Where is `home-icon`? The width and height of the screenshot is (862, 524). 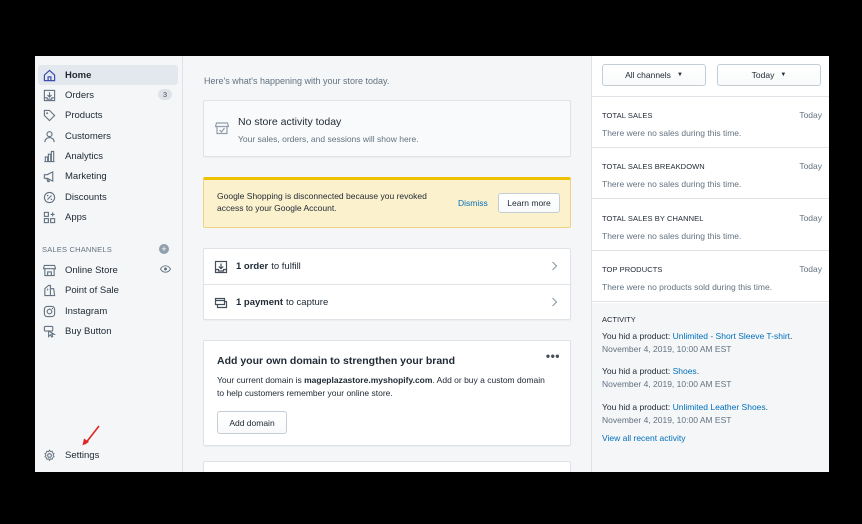 home-icon is located at coordinates (49, 75).